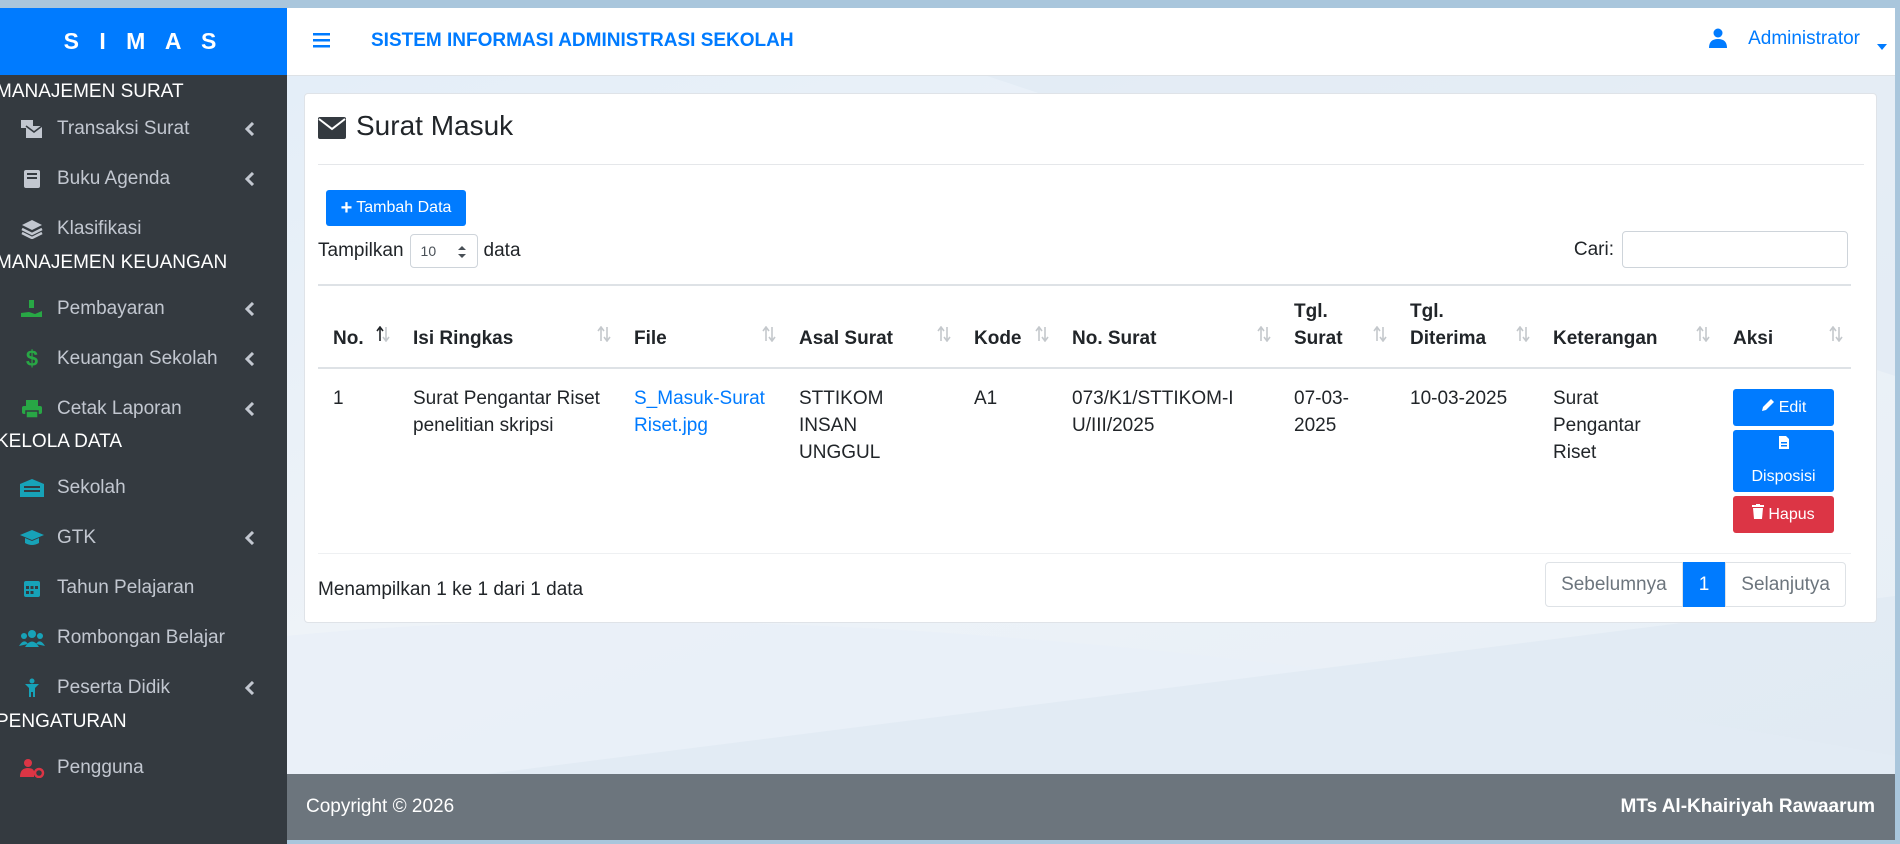 The image size is (1900, 844). What do you see at coordinates (1747, 806) in the screenshot?
I see `school-name: MTs Al-Khairiyah Rawaarum` at bounding box center [1747, 806].